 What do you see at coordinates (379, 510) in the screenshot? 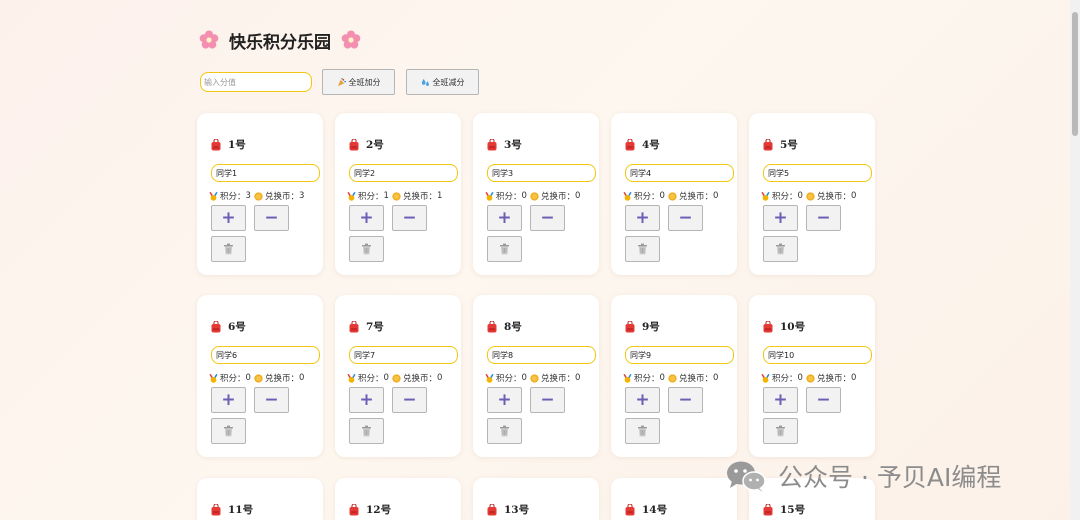
I see `student-number: 12号` at bounding box center [379, 510].